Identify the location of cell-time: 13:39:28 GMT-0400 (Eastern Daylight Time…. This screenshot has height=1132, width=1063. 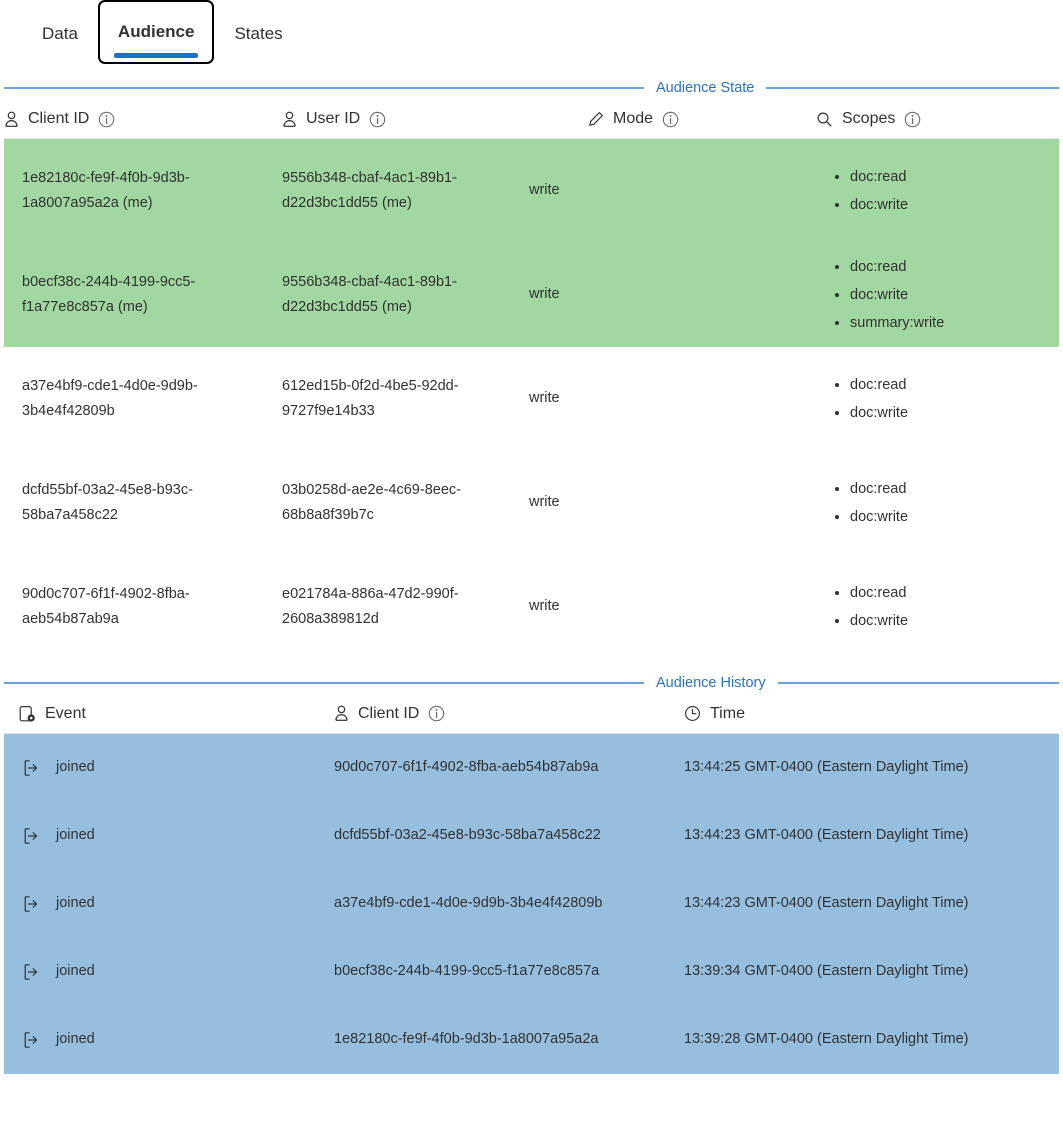
(871, 1039).